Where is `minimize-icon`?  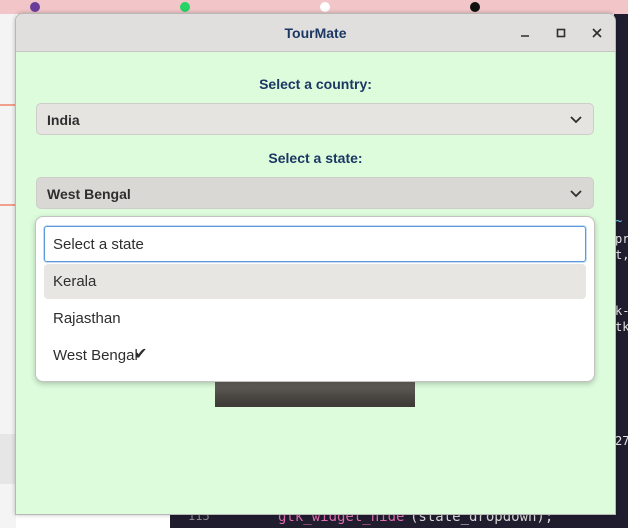 minimize-icon is located at coordinates (525, 36).